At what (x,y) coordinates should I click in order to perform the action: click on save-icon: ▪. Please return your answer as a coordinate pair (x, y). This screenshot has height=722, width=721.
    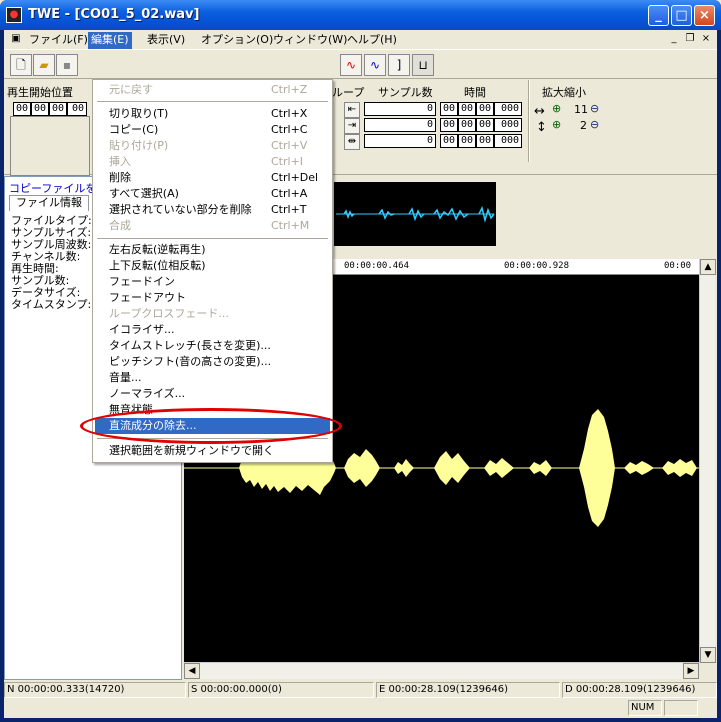
    Looking at the image, I should click on (67, 65).